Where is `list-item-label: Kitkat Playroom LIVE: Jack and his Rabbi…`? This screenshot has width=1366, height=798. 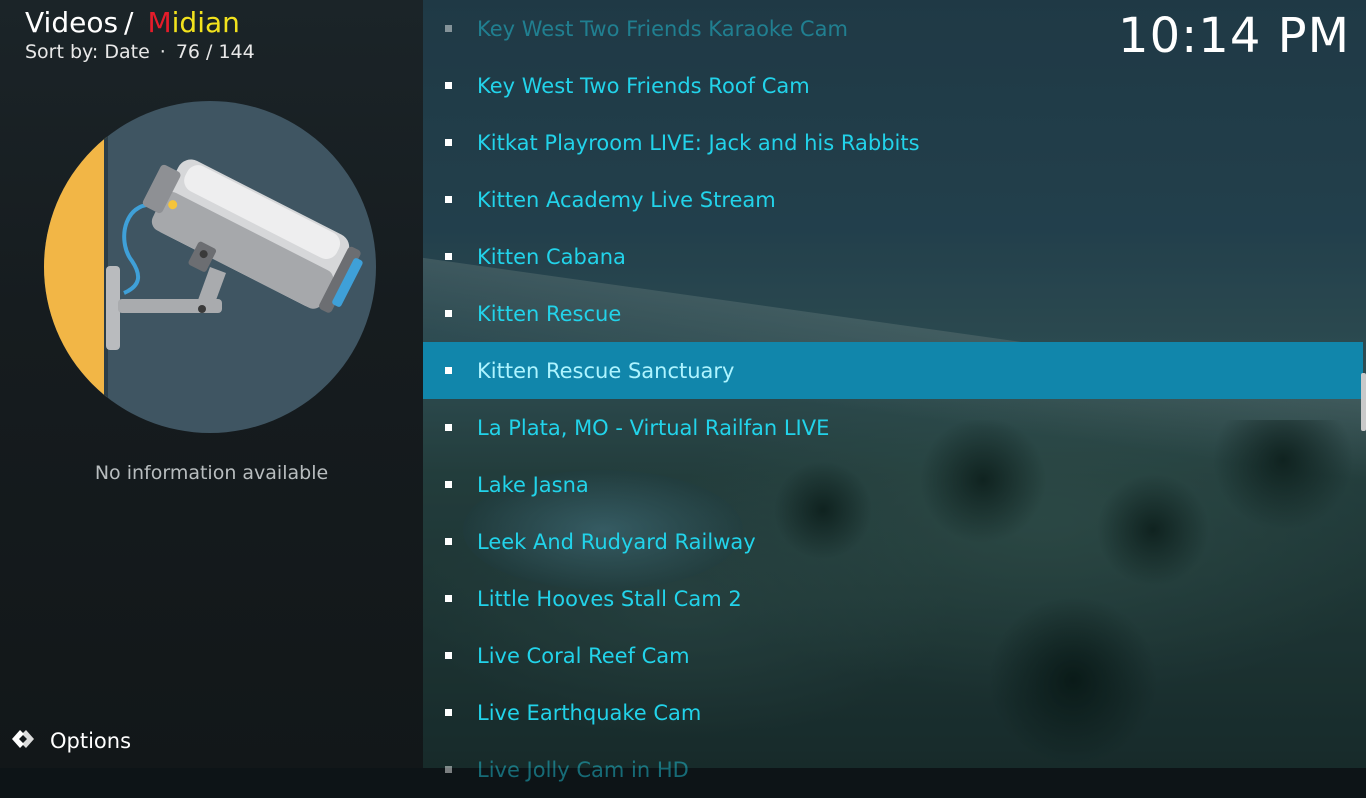 list-item-label: Kitkat Playroom LIVE: Jack and his Rabbi… is located at coordinates (698, 142).